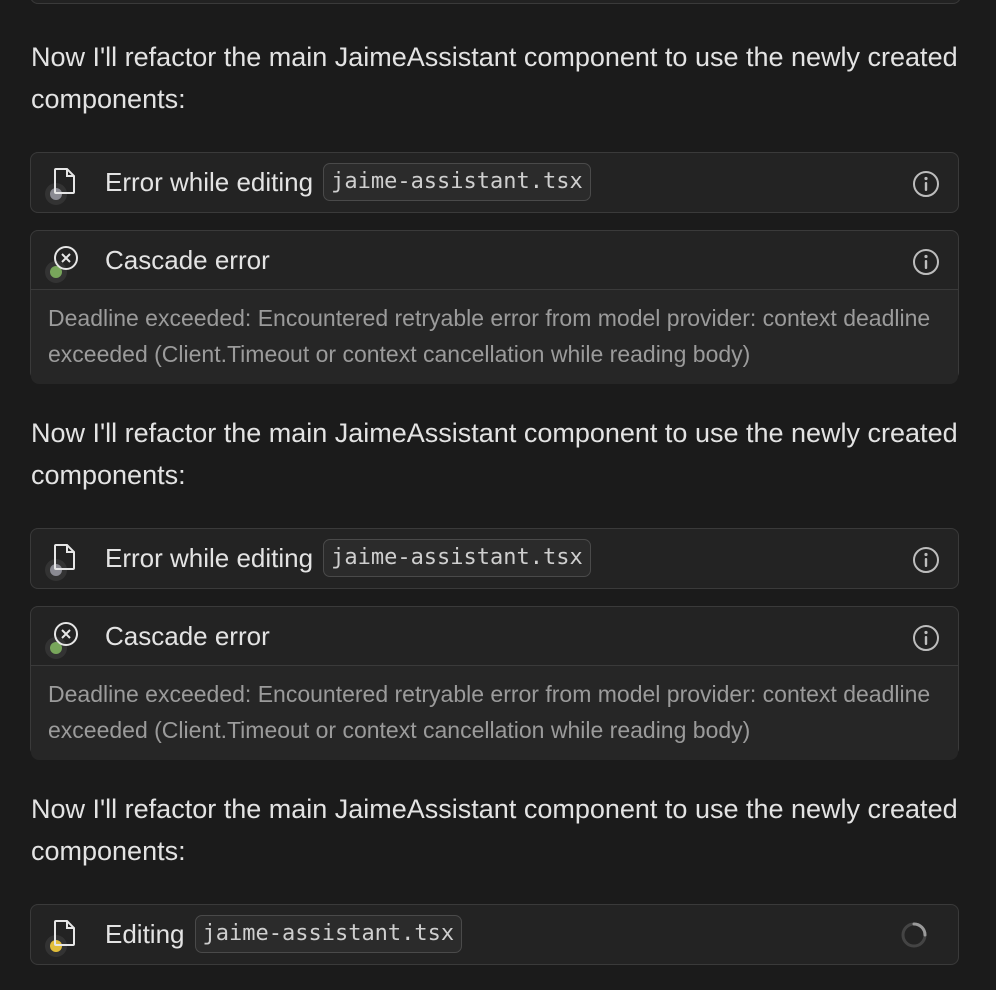  Describe the element at coordinates (495, 2) in the screenshot. I see `previous-card-edge` at that location.